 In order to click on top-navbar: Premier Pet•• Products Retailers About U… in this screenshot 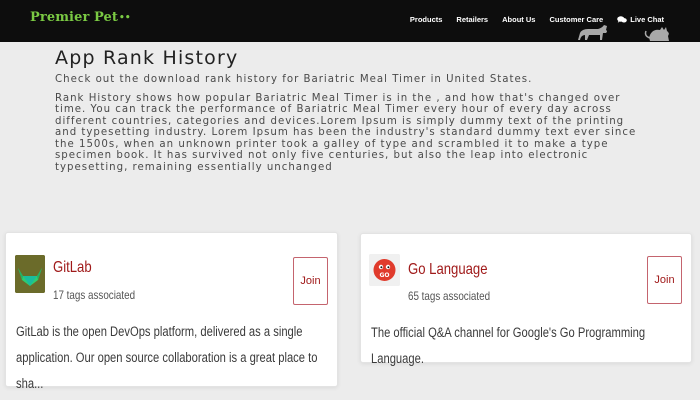, I will do `click(350, 21)`.